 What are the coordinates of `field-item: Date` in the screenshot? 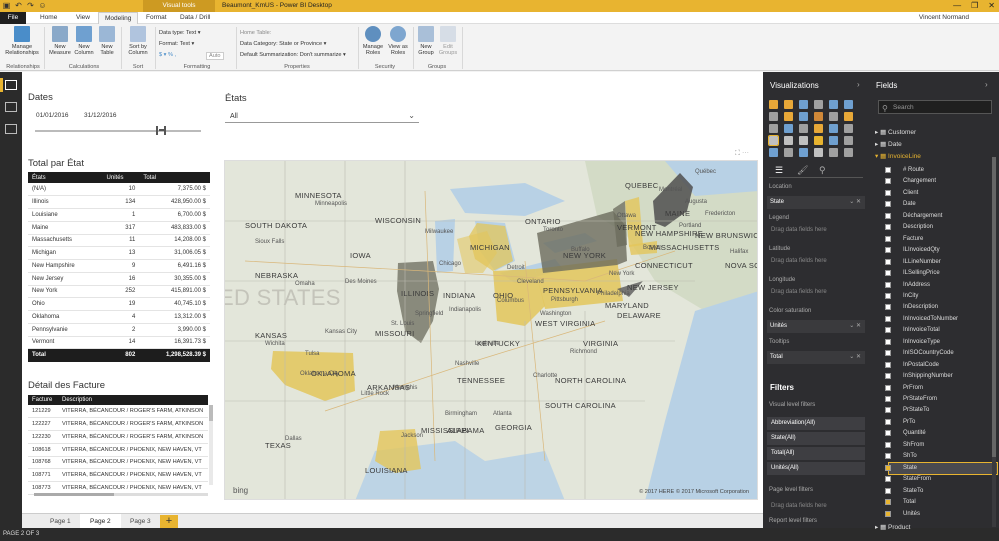 It's located at (941, 204).